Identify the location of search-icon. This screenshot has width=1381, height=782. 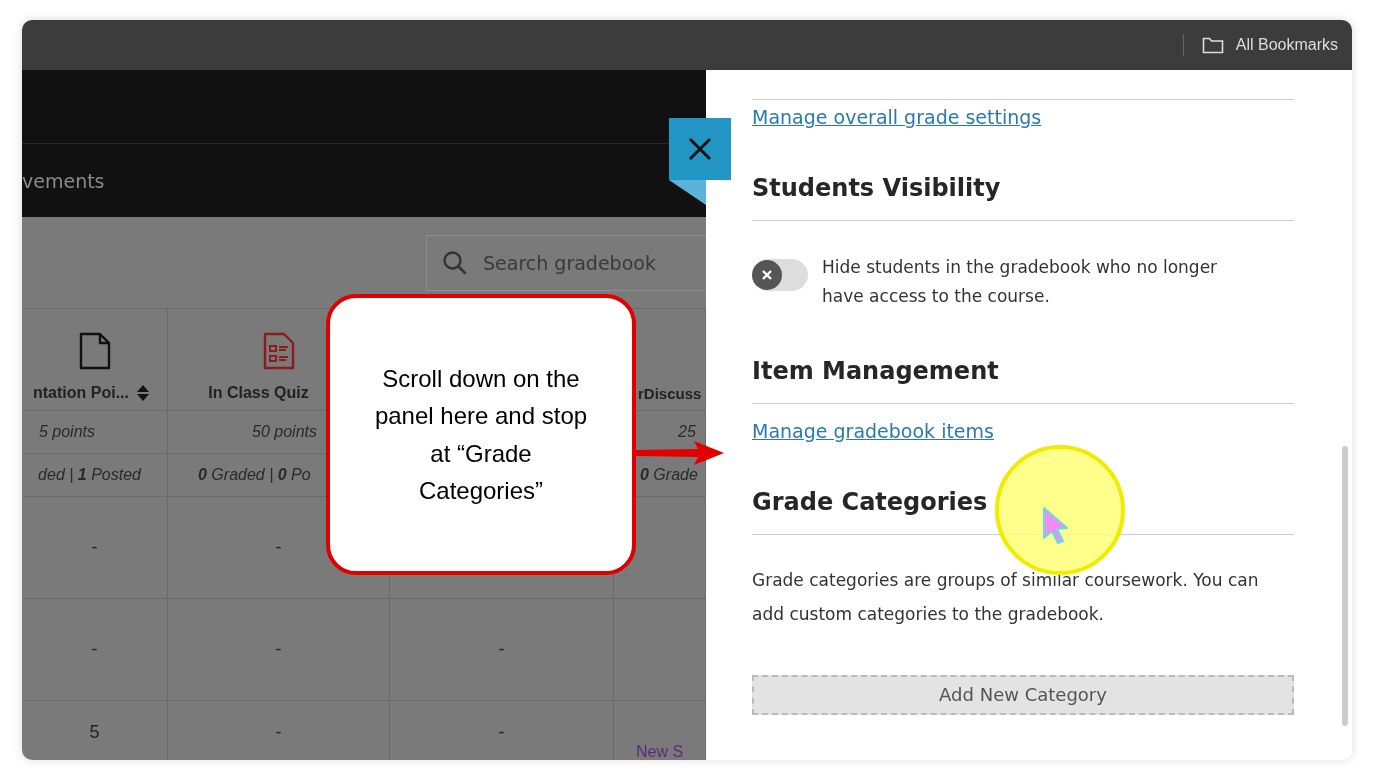
(455, 262).